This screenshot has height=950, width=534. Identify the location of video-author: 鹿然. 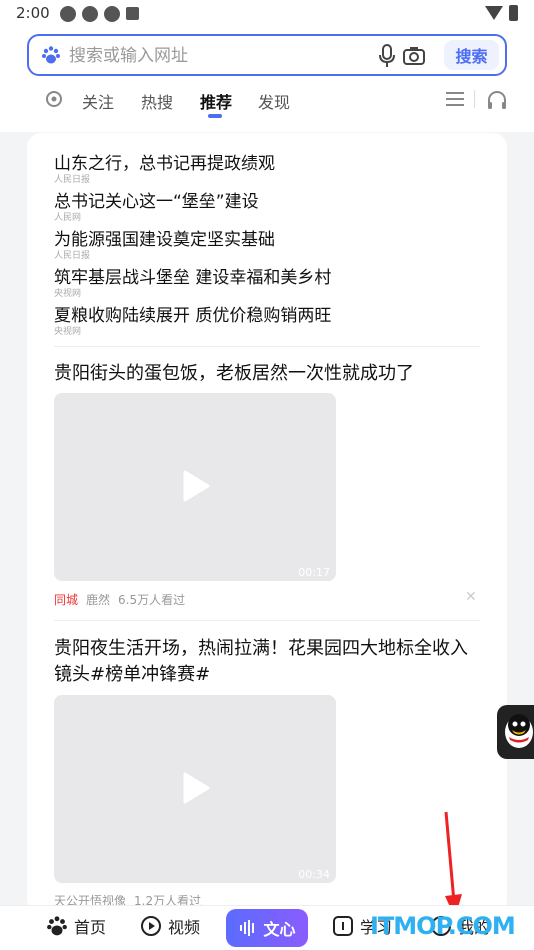
(98, 600).